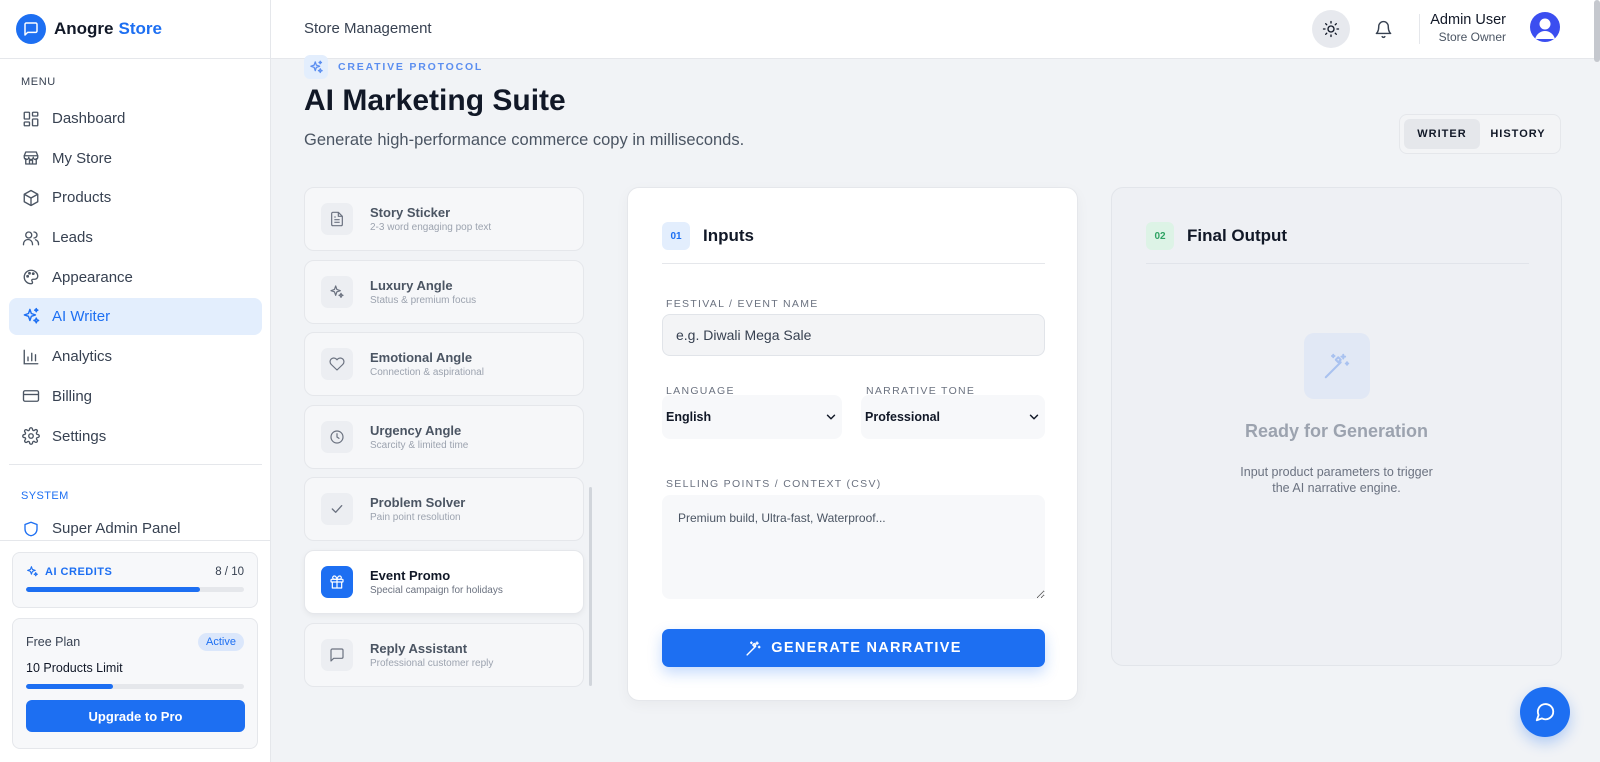 The width and height of the screenshot is (1600, 762). Describe the element at coordinates (70, 686) in the screenshot. I see `plan-progress-fill` at that location.